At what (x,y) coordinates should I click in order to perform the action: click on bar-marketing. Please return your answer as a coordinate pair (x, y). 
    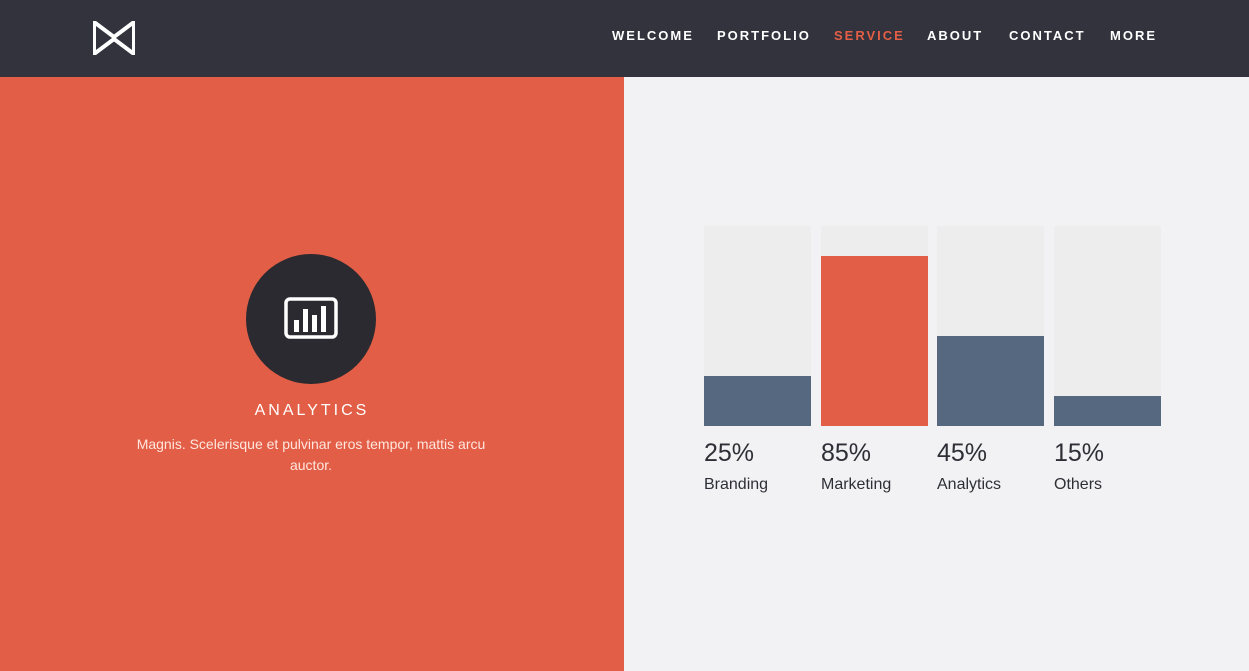
    Looking at the image, I should click on (874, 341).